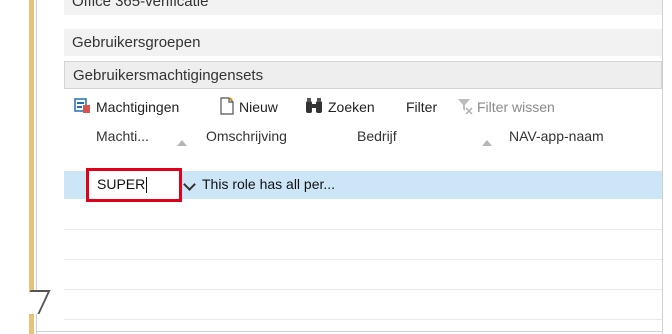 The width and height of the screenshot is (672, 334). What do you see at coordinates (35, 302) in the screenshot?
I see `home-icon` at bounding box center [35, 302].